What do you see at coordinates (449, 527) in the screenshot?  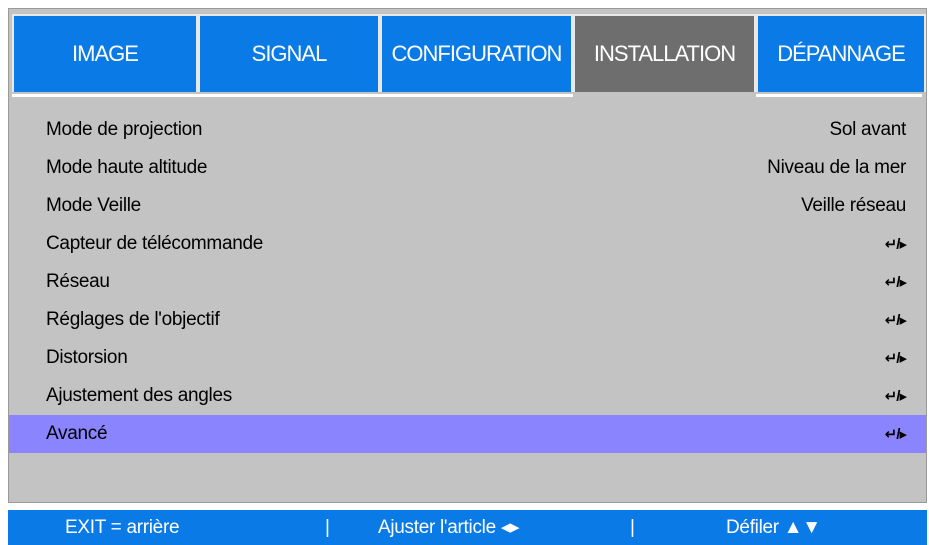 I see `adjust-hint: Ajuster l'article ◂▸` at bounding box center [449, 527].